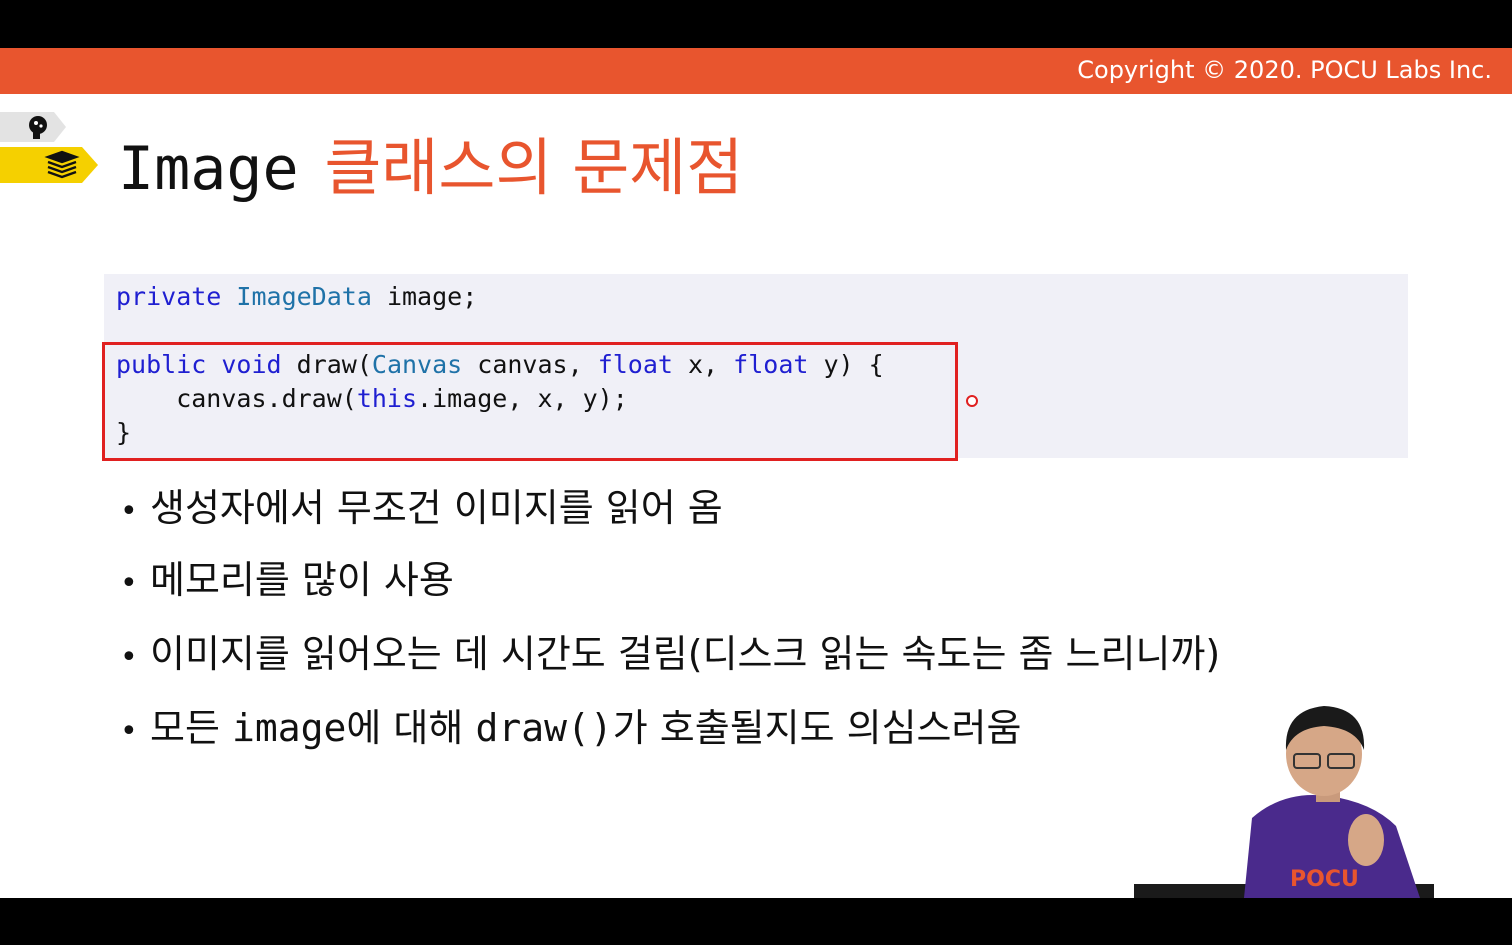 The image size is (1512, 945). I want to click on list-item: • 이미지를 읽어오는 데 시간도 걸림(디스크 읽는 속도는 좀 느리니까), so click(670, 656).